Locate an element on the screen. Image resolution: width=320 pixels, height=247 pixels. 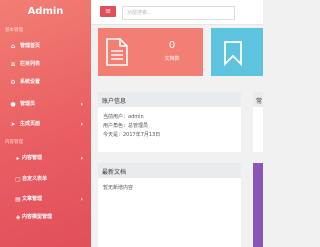
bolt-icon: ➤ is located at coordinates (13, 124).